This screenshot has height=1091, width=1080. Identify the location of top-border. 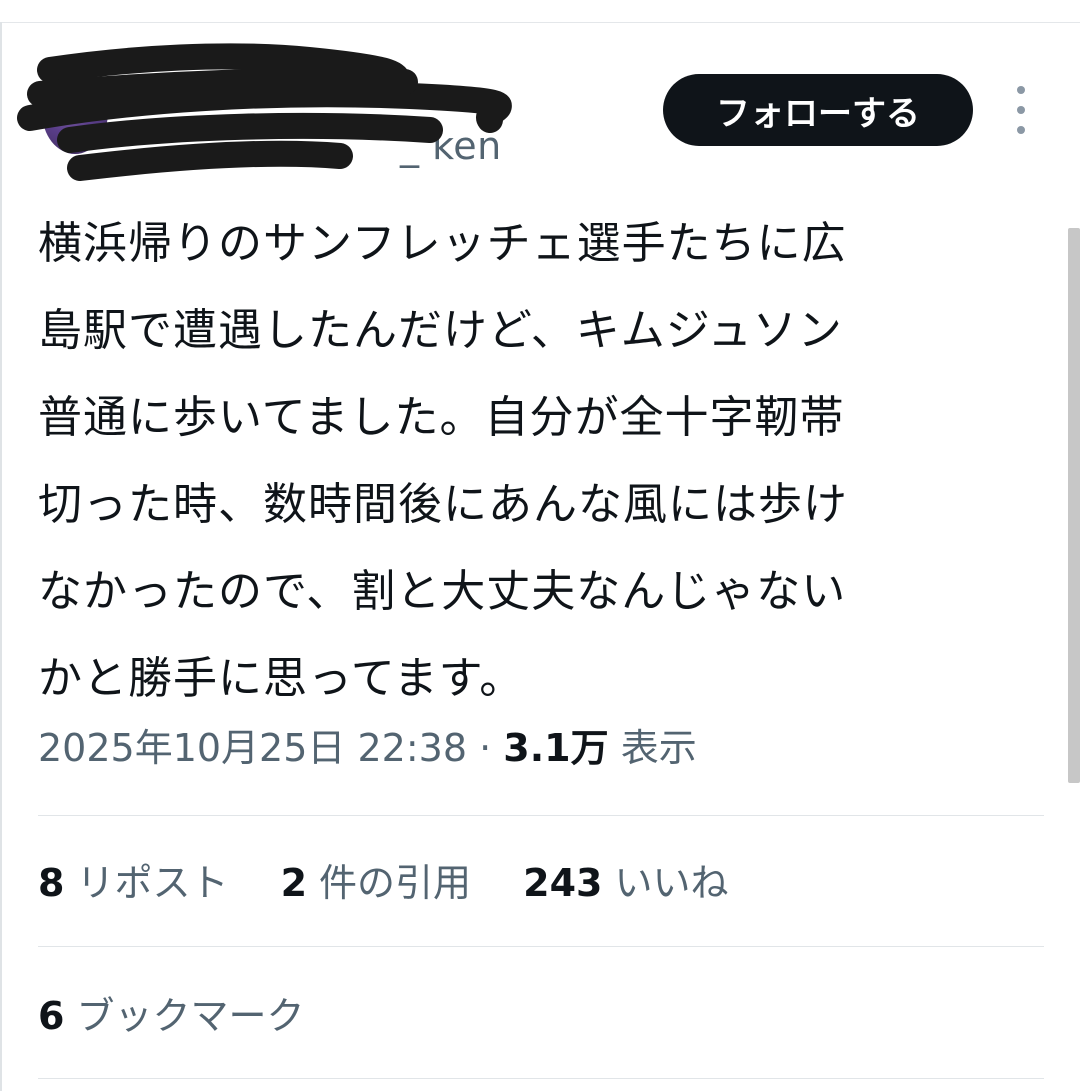
(540, 22).